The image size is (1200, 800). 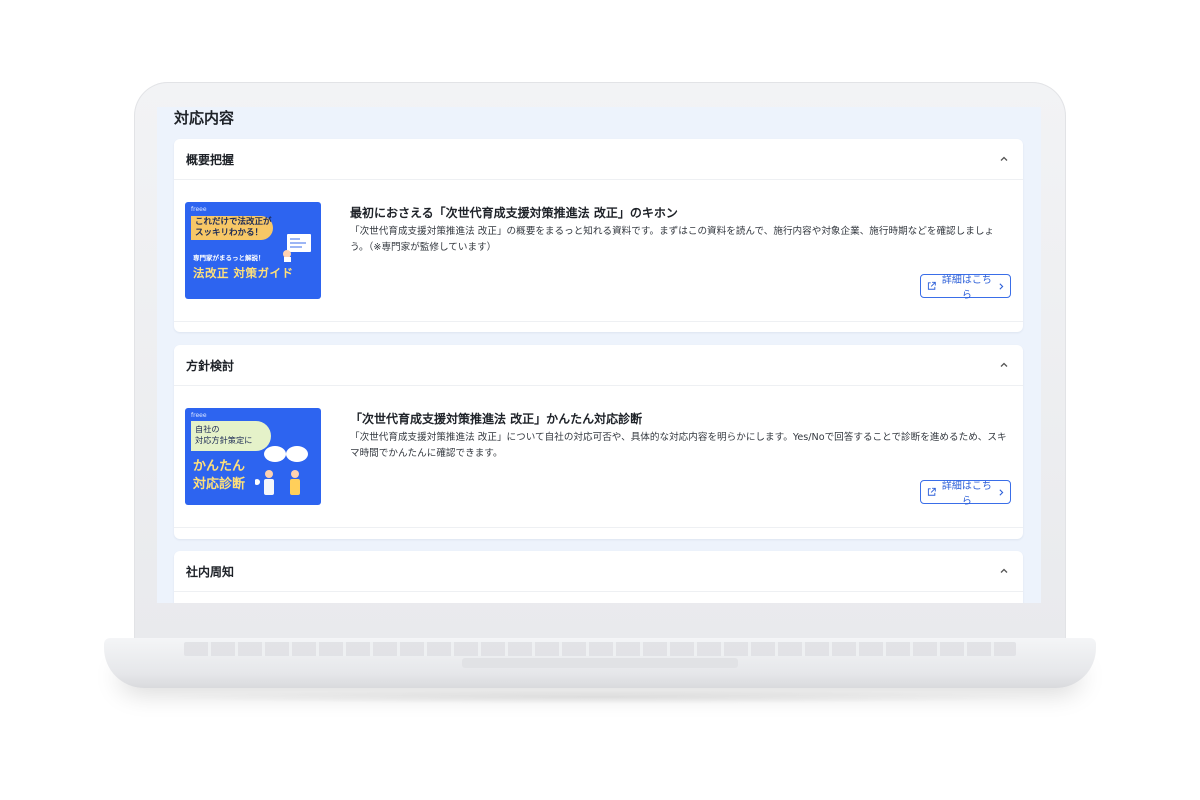 I want to click on trackpad, so click(x=600, y=663).